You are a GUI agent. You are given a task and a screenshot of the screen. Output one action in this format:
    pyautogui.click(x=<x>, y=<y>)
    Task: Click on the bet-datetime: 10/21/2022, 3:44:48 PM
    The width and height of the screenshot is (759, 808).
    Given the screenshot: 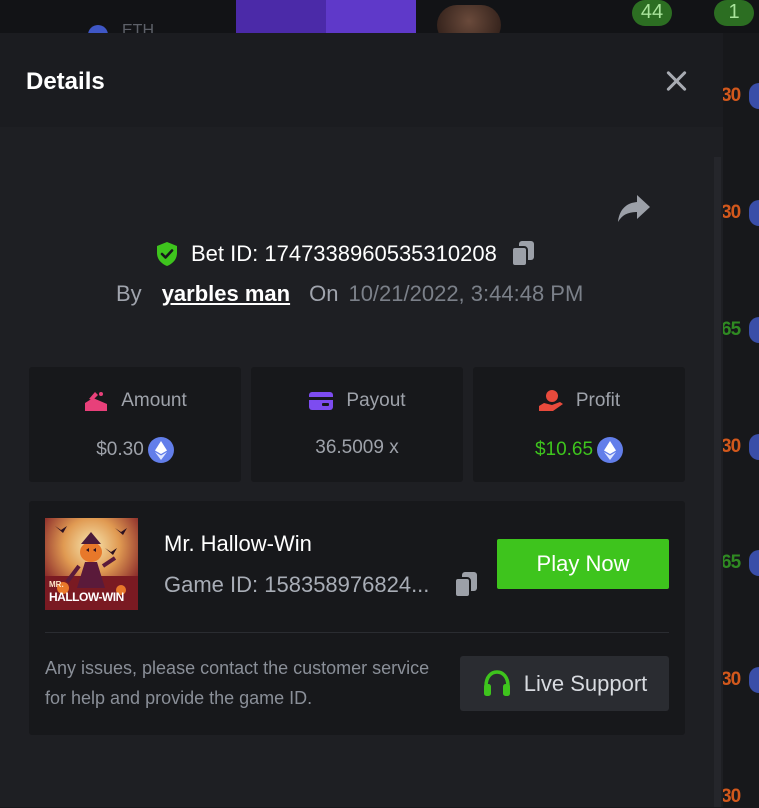 What is the action you would take?
    pyautogui.click(x=466, y=293)
    